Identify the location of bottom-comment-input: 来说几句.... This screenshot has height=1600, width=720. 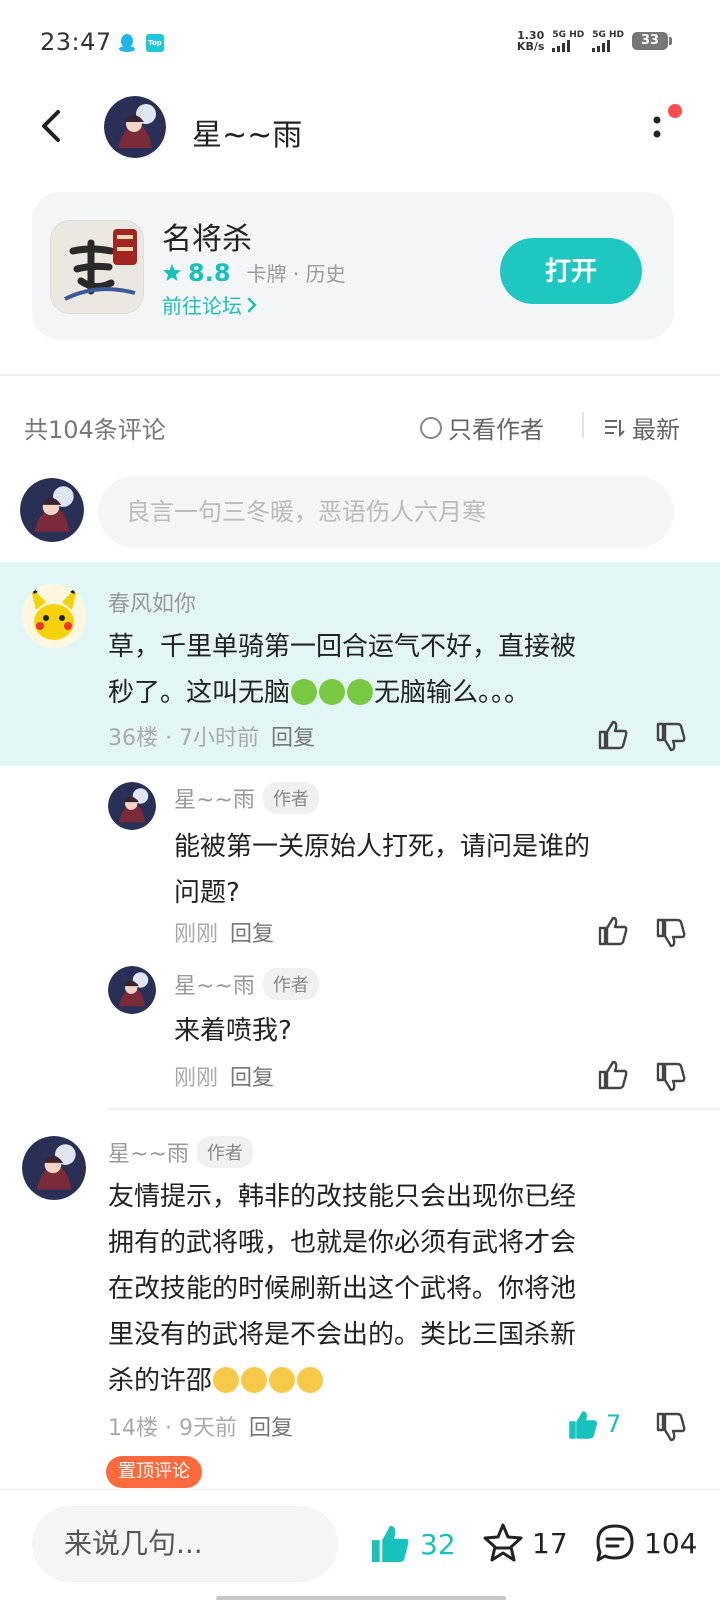
(185, 1544).